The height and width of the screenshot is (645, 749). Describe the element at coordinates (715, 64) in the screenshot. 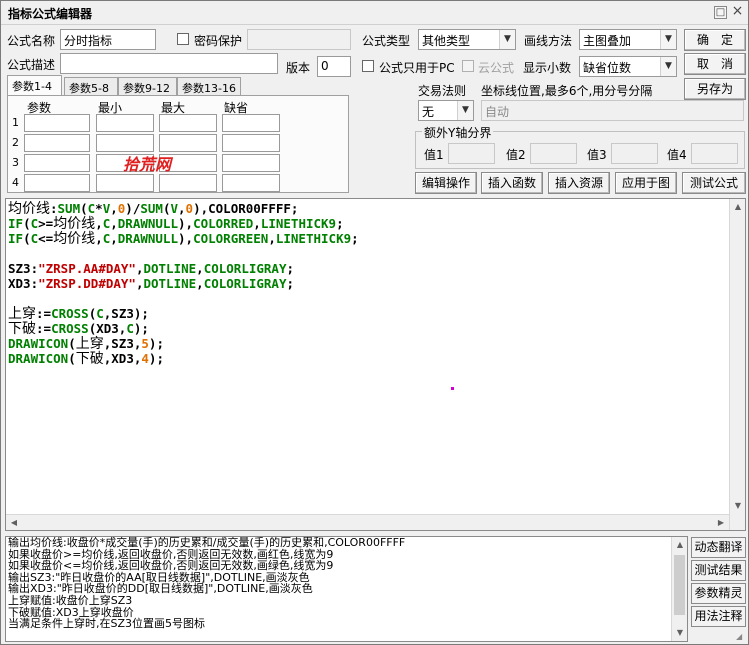

I see `cancel-button: 取 消` at that location.